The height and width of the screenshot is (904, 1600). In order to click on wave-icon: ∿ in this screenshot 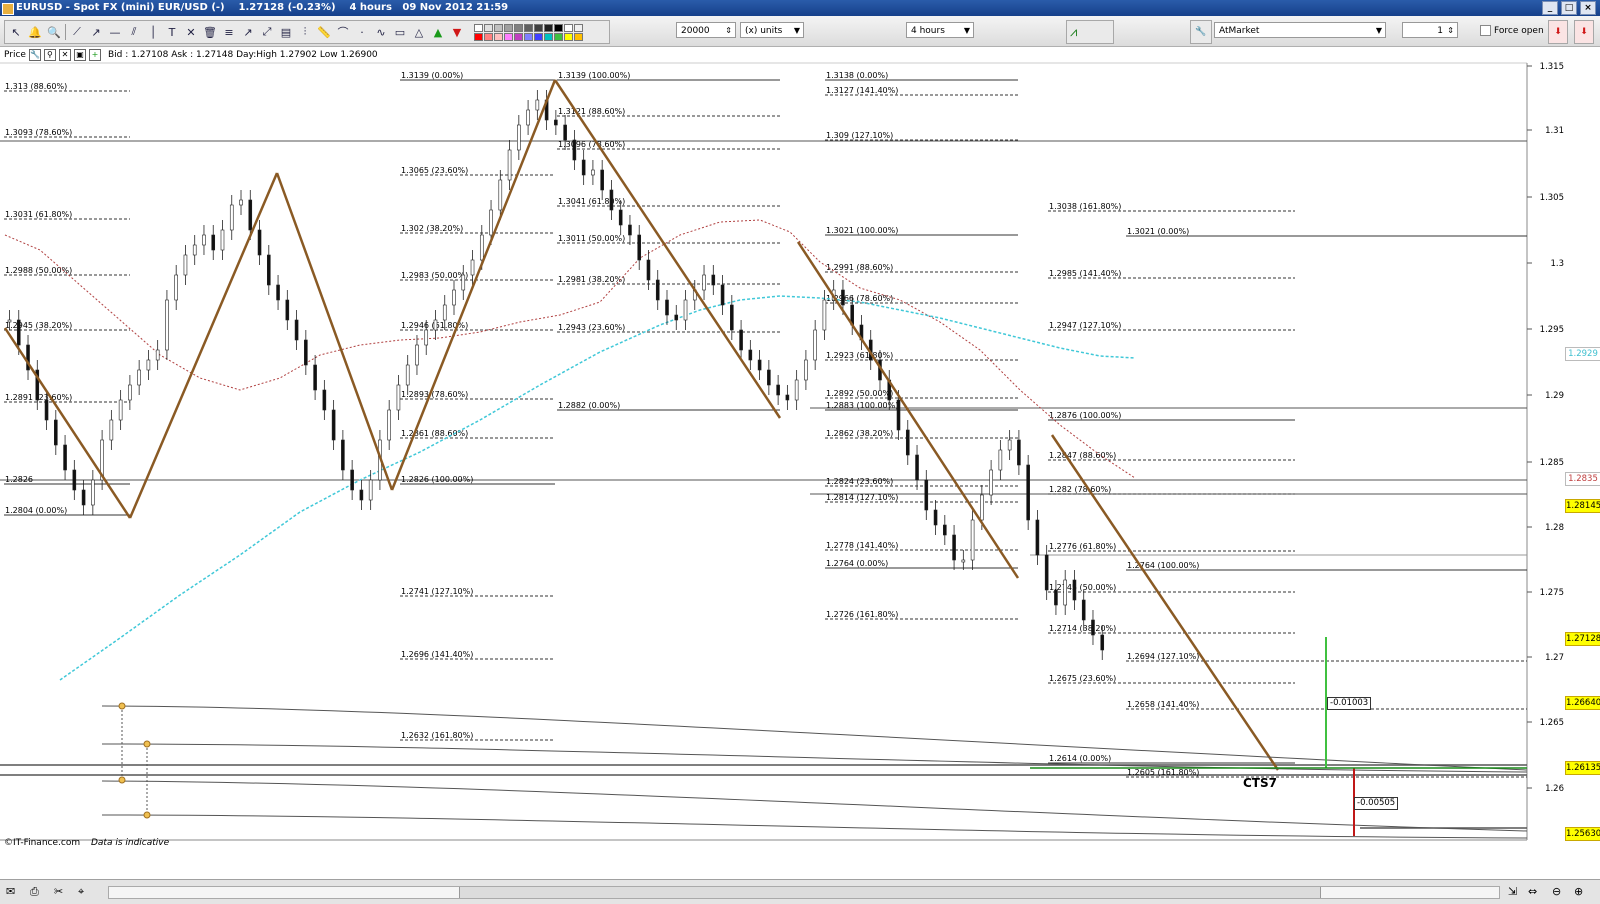, I will do `click(381, 32)`.